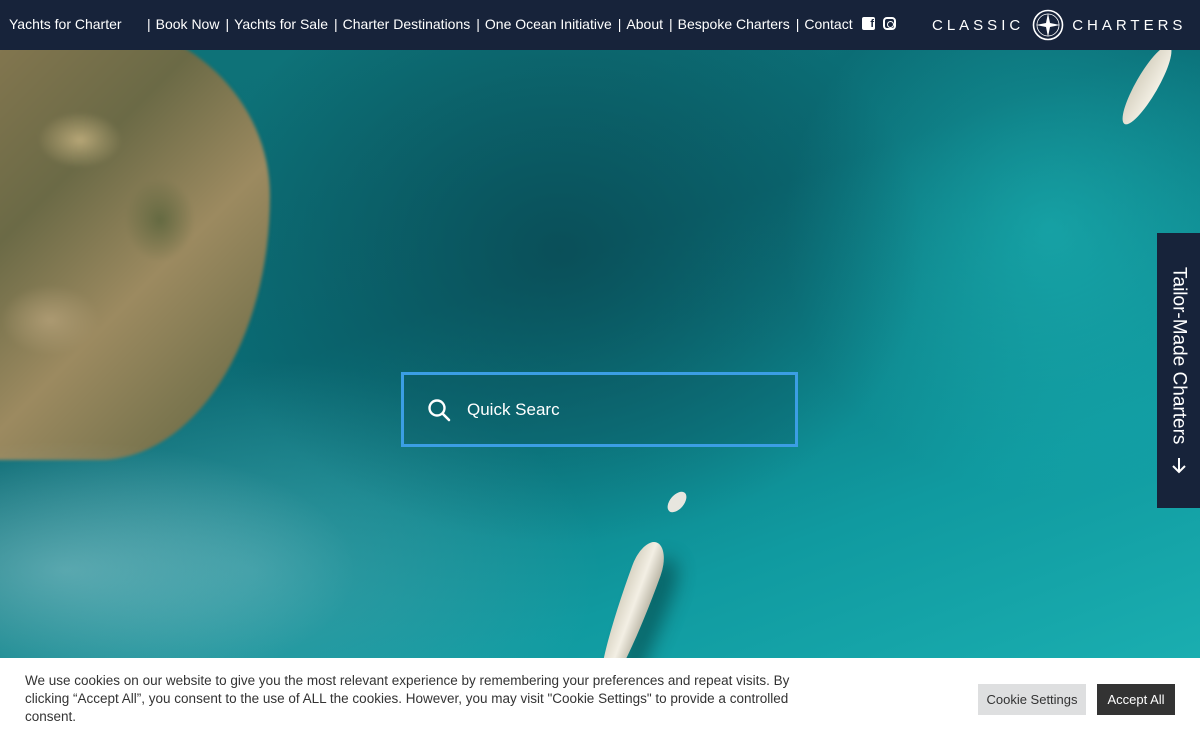 This screenshot has height=740, width=1200. I want to click on site-logo: CLASSIC CHARTERS, so click(1059, 25).